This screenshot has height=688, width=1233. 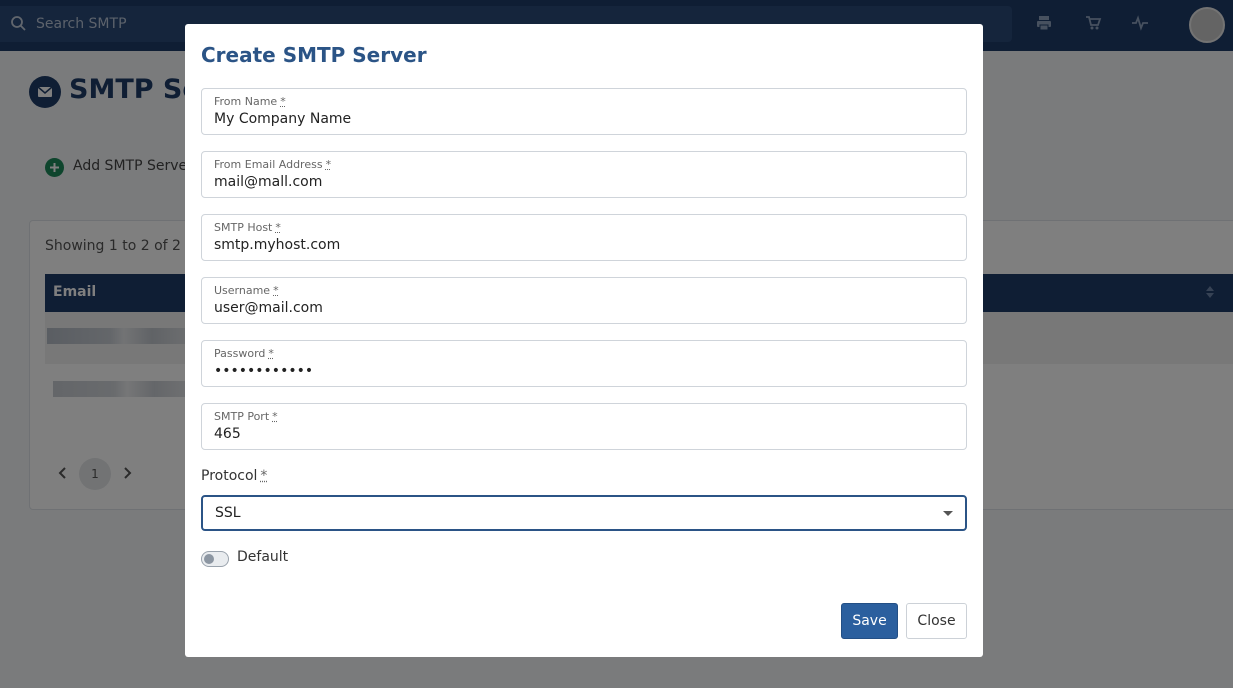 I want to click on protocol-label: Protocol, so click(x=229, y=476).